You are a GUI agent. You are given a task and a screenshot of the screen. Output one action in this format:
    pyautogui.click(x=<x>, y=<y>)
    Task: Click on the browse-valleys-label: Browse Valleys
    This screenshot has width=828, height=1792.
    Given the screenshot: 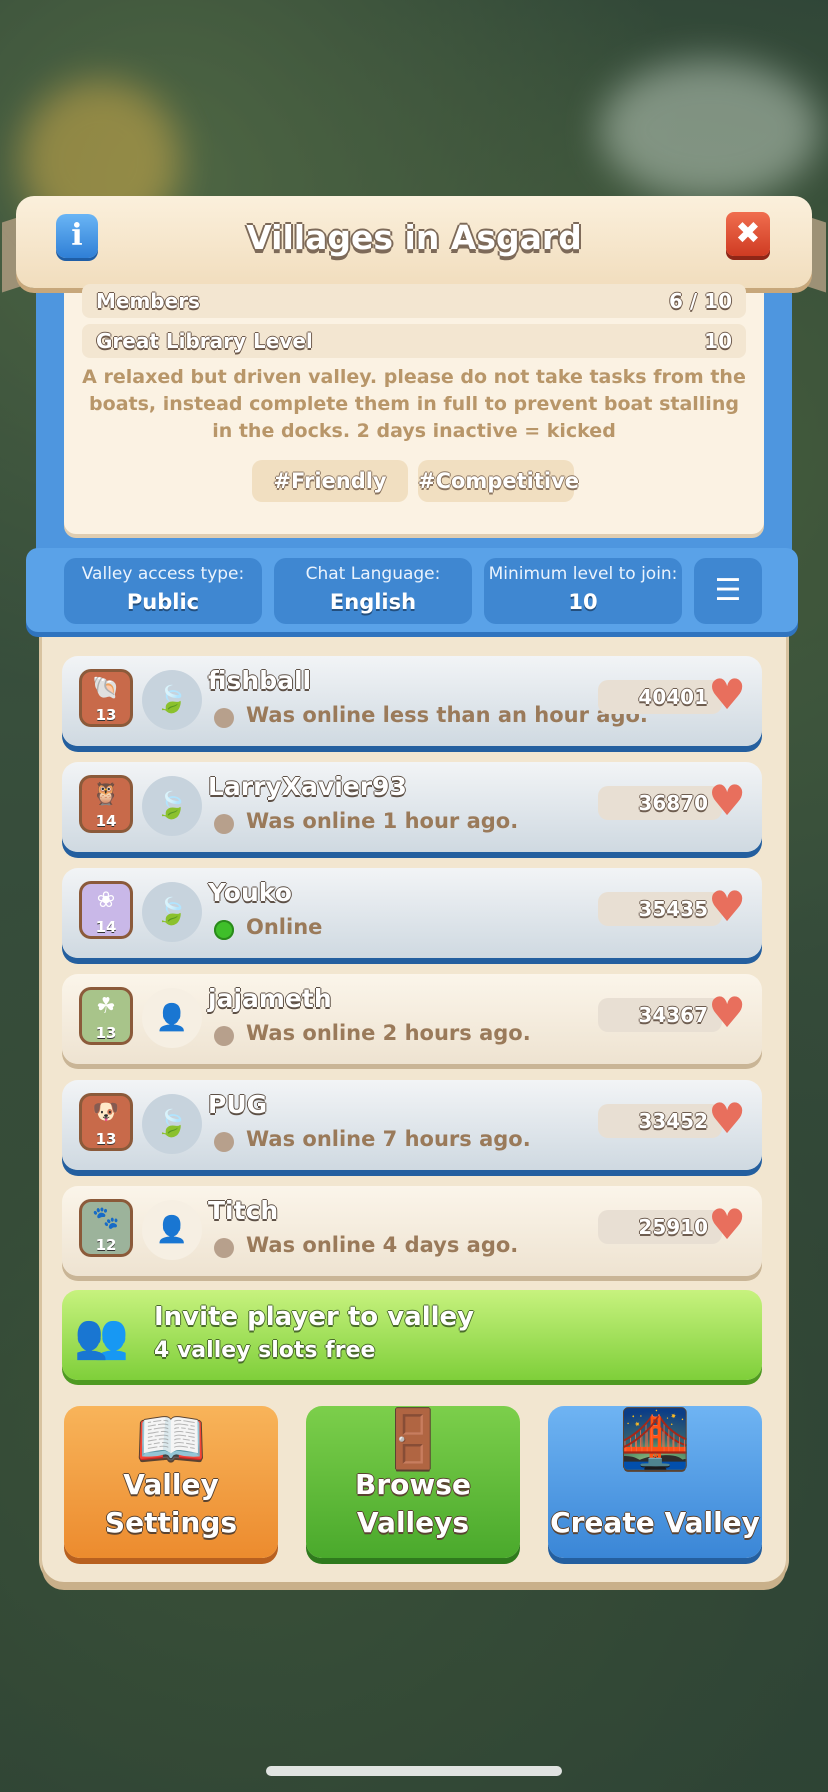 What is the action you would take?
    pyautogui.click(x=413, y=1503)
    